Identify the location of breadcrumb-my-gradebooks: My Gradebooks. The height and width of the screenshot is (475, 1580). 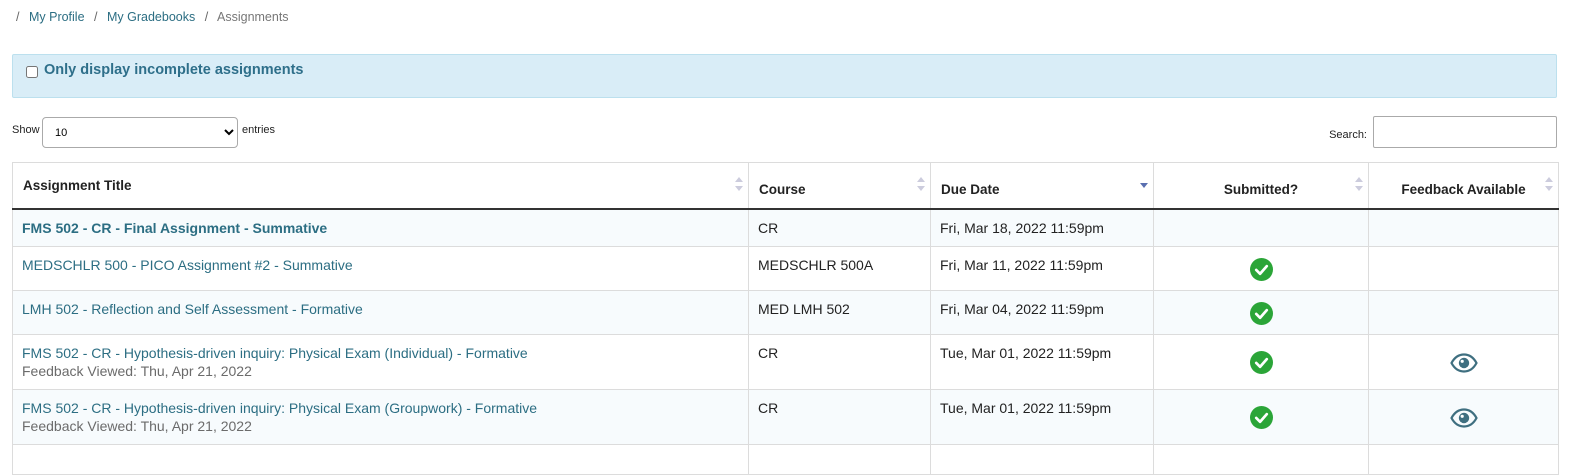
(151, 17).